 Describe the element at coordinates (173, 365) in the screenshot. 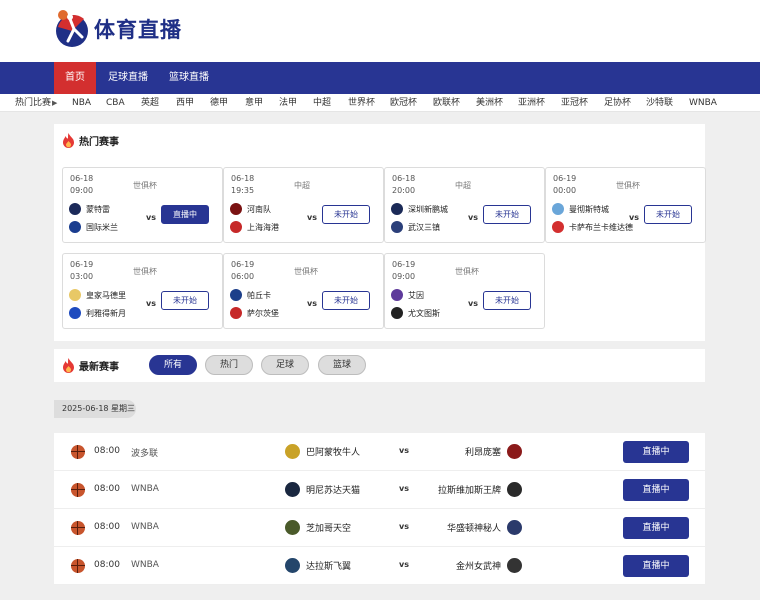

I see `filter-all: 所有` at that location.